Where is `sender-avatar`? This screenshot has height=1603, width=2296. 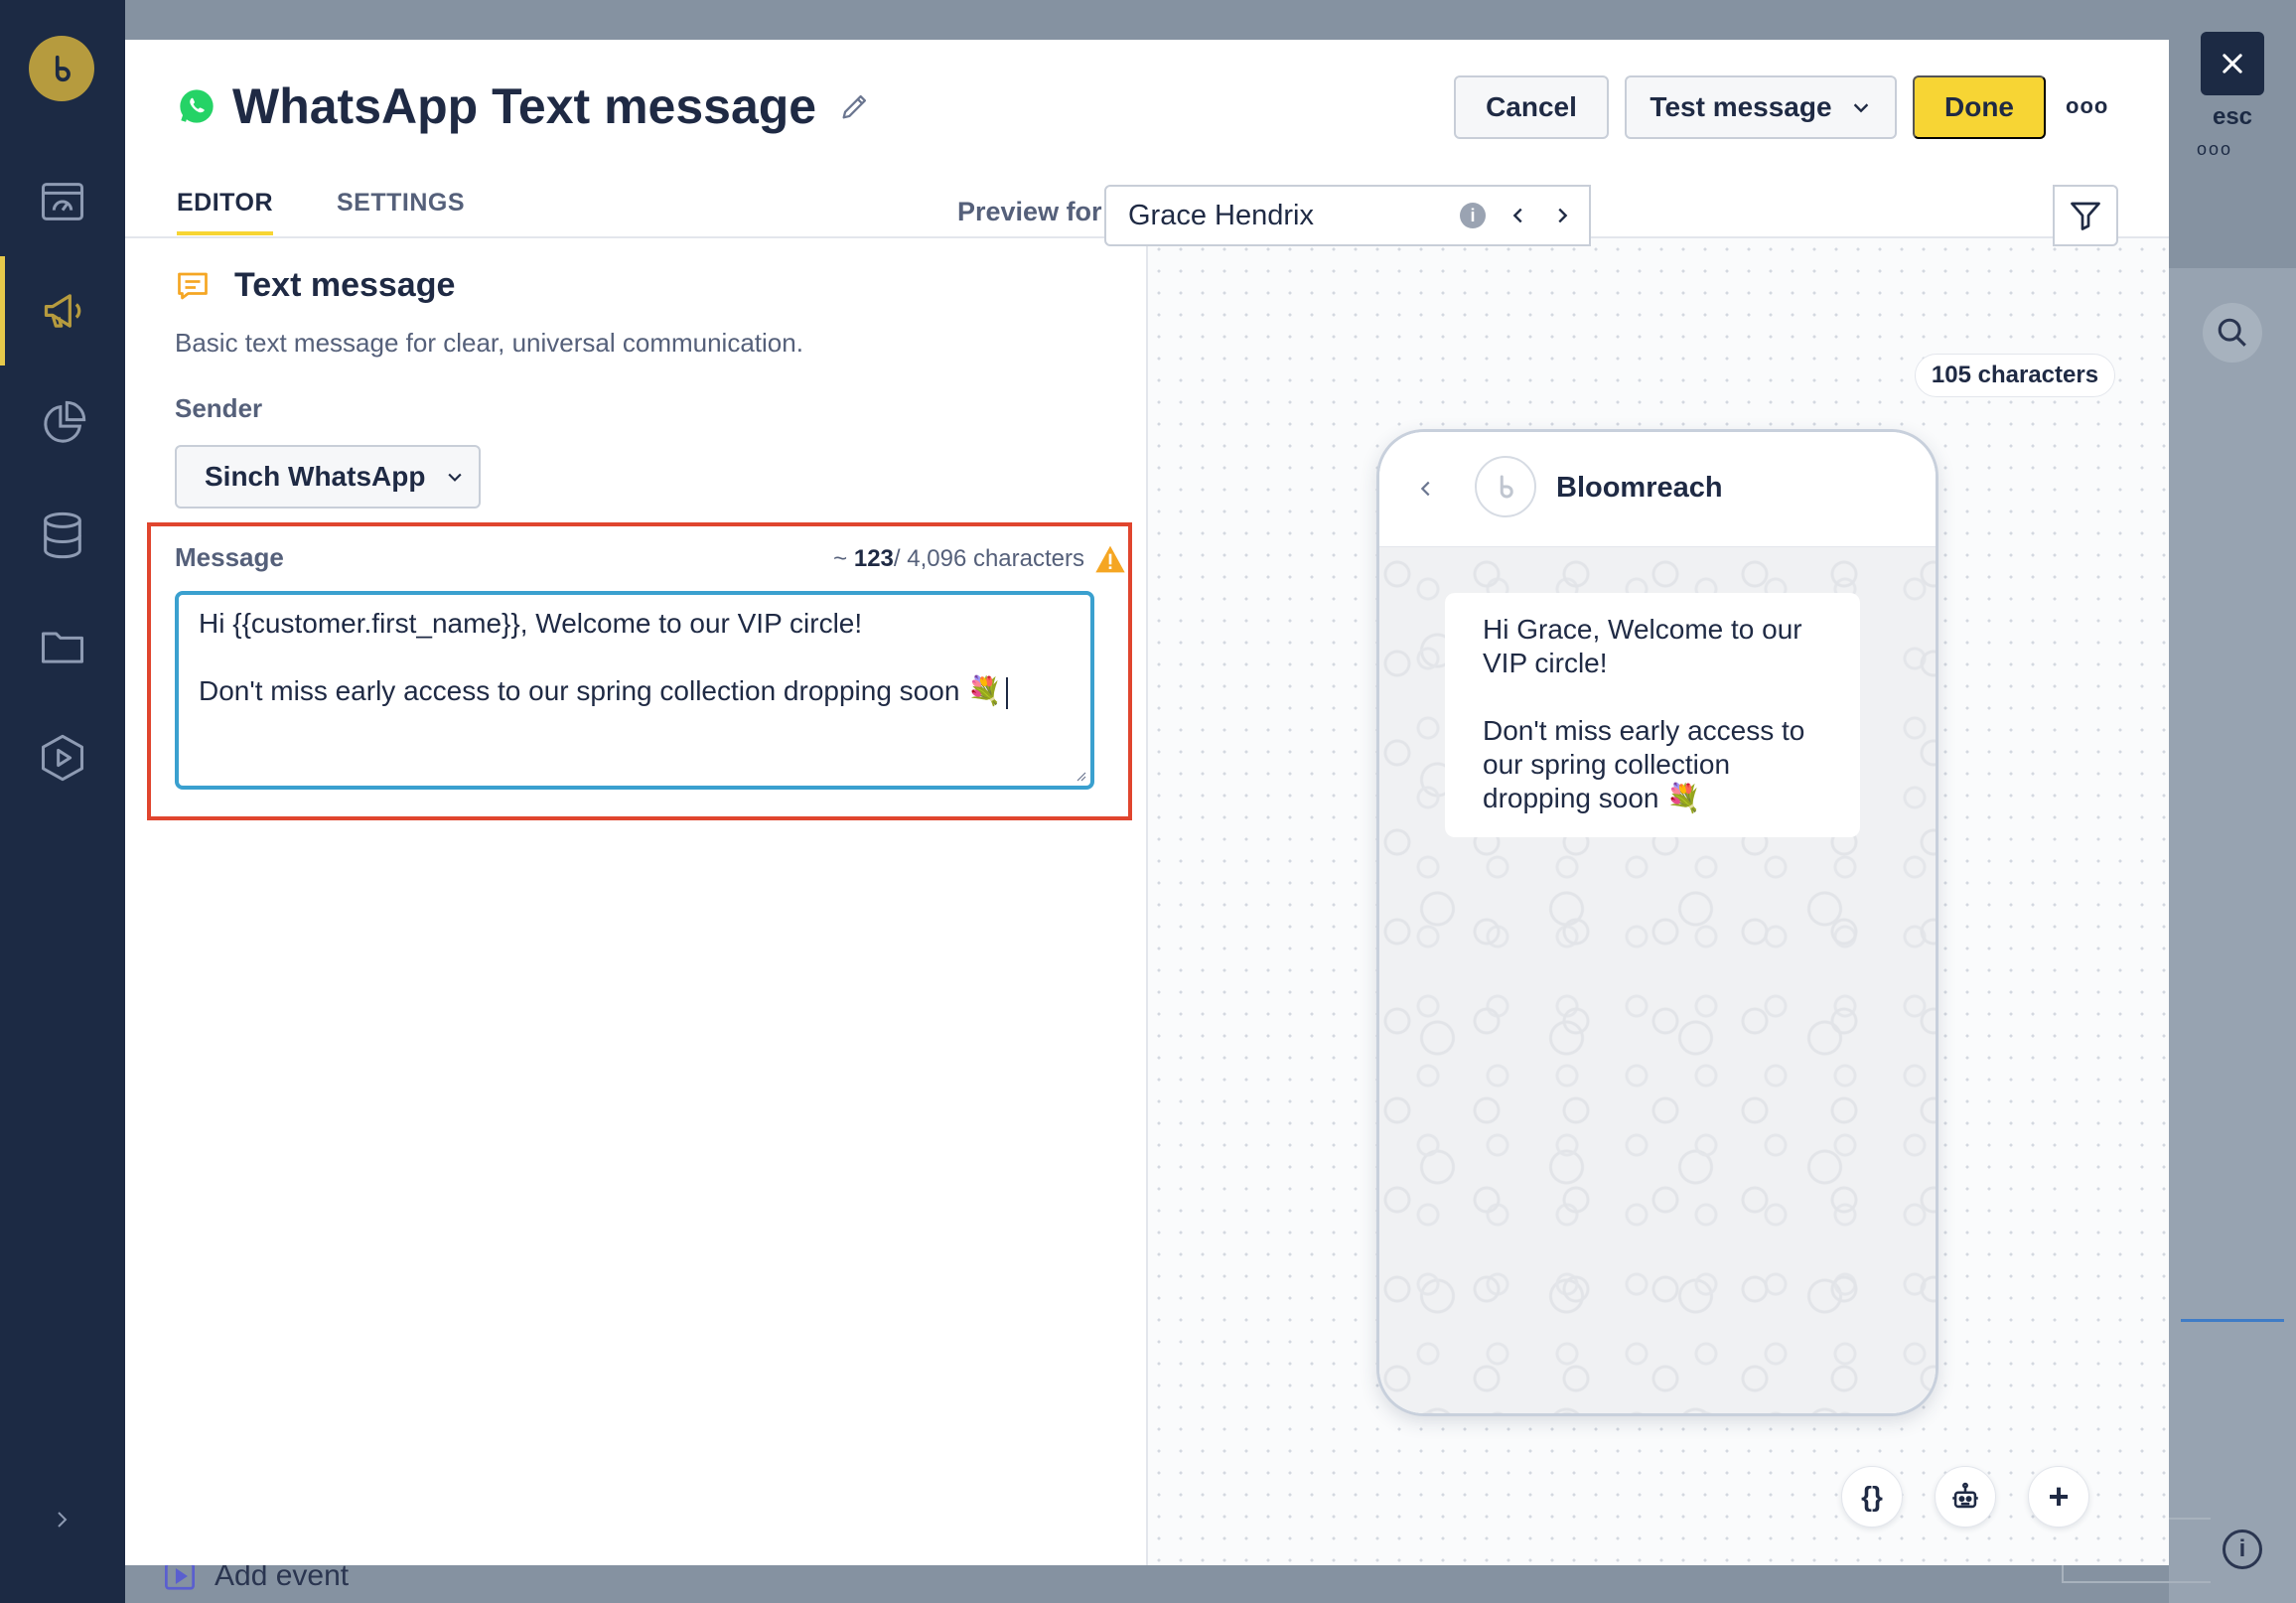 sender-avatar is located at coordinates (1505, 487).